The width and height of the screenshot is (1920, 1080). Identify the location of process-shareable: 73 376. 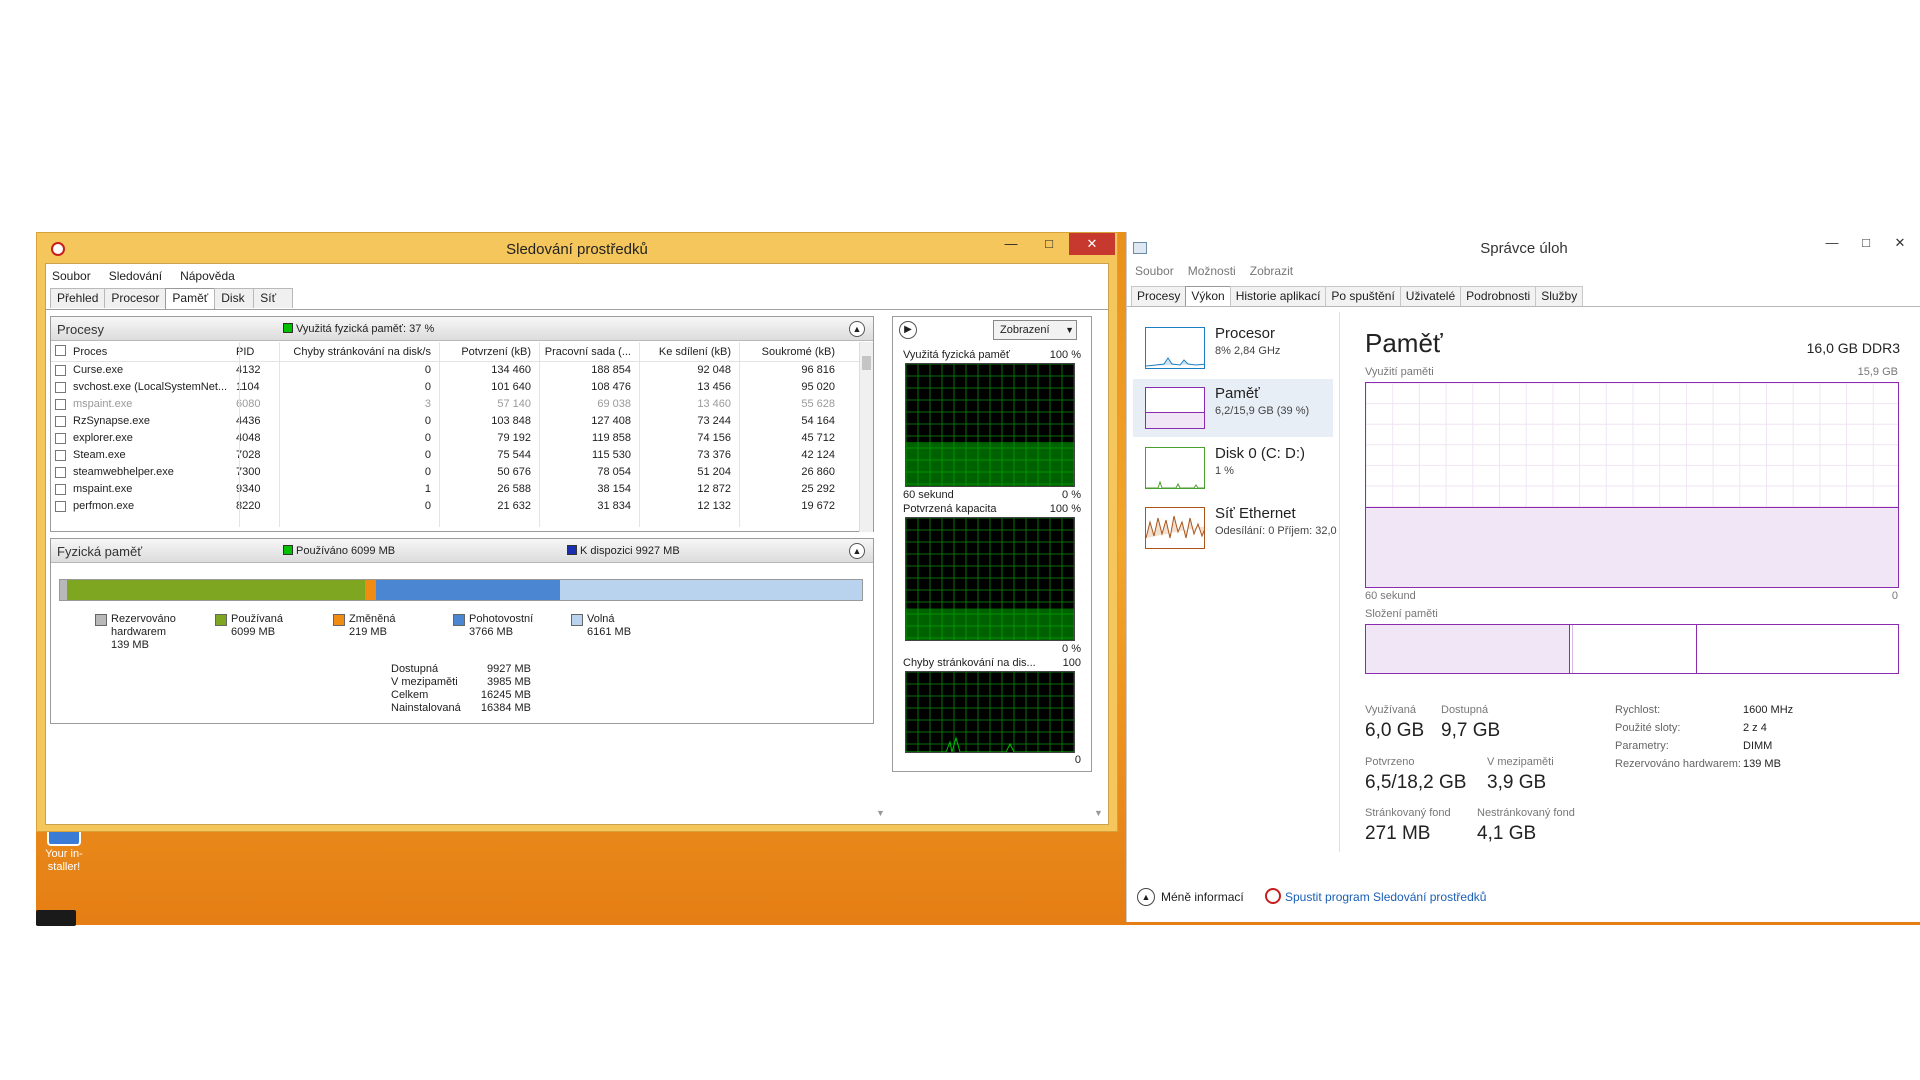
(714, 455).